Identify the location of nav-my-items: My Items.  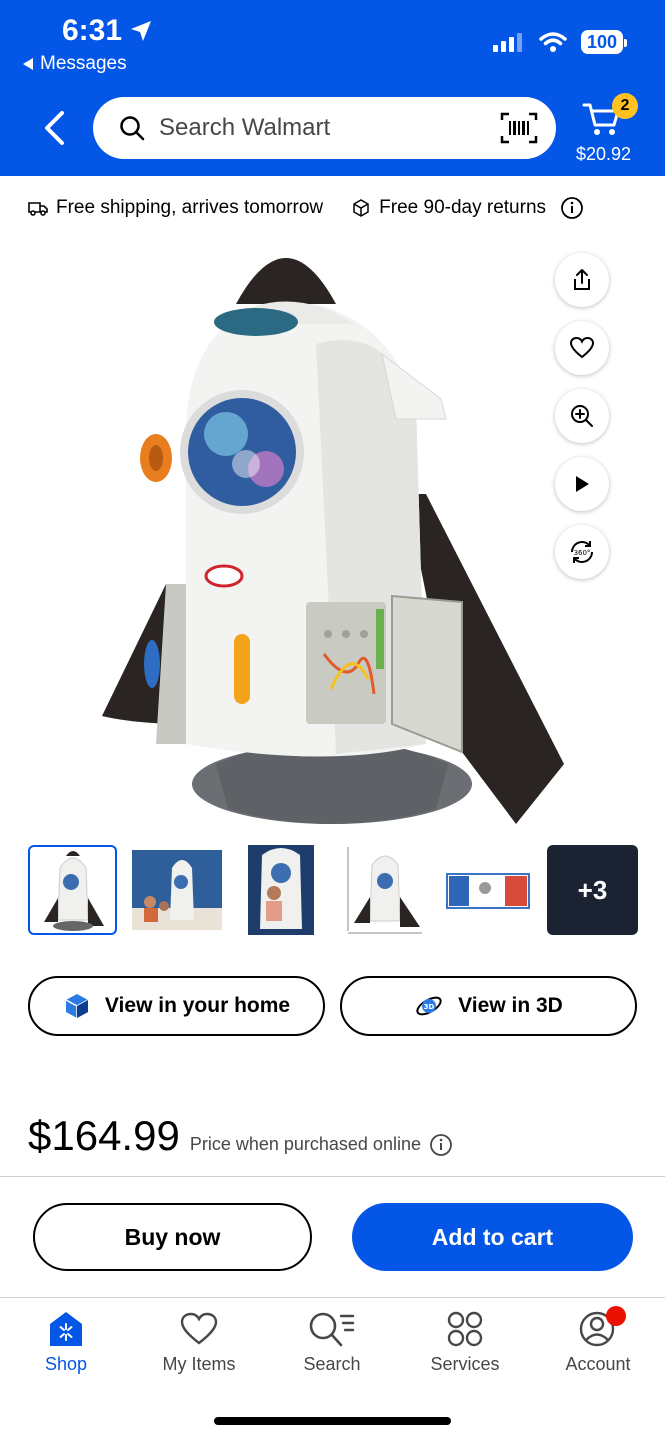
(199, 1342).